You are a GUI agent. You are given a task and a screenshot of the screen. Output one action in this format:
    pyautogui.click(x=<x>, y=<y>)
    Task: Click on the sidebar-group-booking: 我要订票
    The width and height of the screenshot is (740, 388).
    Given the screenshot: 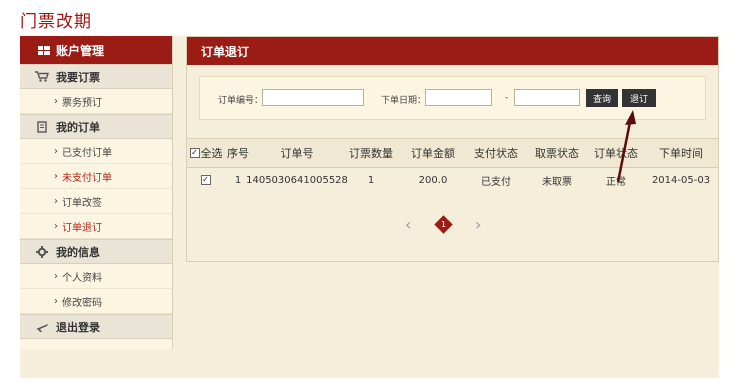 What is the action you would take?
    pyautogui.click(x=96, y=76)
    